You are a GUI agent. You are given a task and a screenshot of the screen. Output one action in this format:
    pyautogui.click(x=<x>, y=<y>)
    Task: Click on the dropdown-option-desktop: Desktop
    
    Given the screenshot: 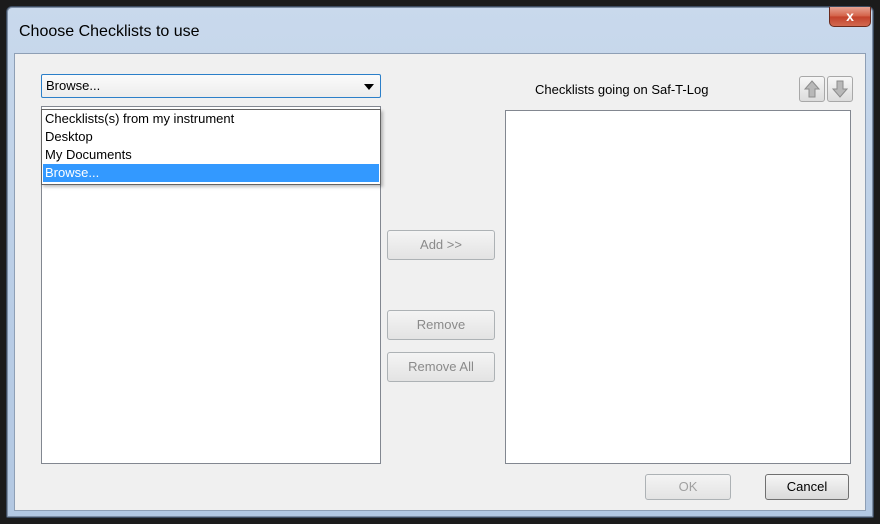 What is the action you would take?
    pyautogui.click(x=211, y=137)
    